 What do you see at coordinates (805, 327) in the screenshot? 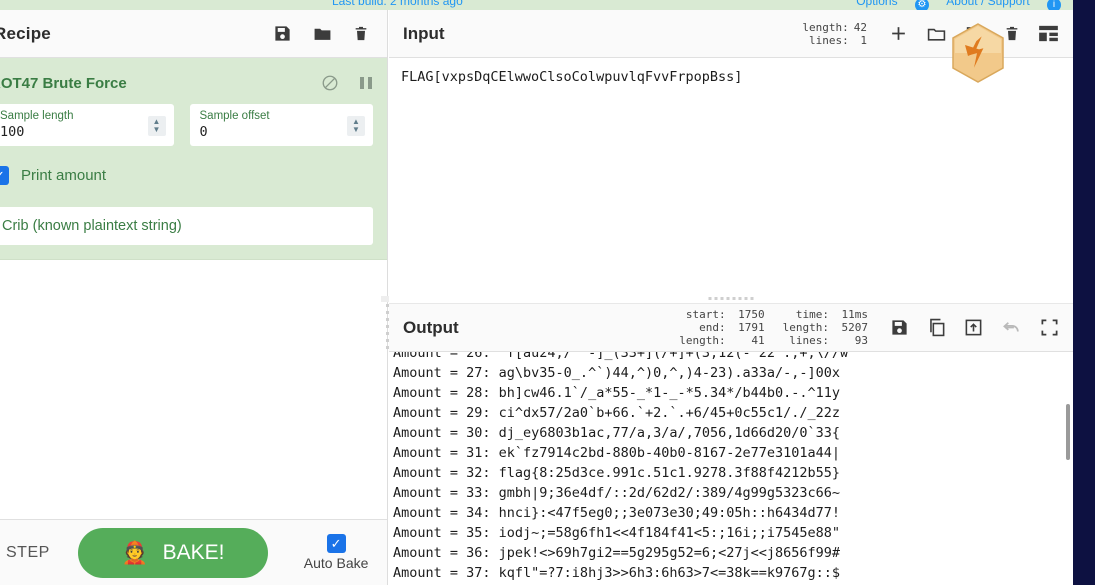
I see `output-length-key: length:` at bounding box center [805, 327].